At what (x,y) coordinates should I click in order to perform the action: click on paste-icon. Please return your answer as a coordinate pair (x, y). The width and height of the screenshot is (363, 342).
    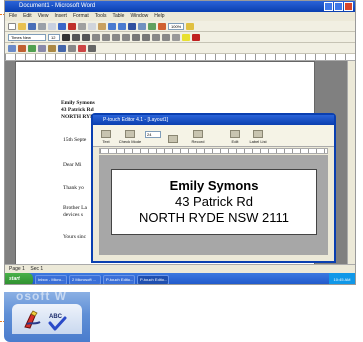
    Looking at the image, I should click on (102, 26).